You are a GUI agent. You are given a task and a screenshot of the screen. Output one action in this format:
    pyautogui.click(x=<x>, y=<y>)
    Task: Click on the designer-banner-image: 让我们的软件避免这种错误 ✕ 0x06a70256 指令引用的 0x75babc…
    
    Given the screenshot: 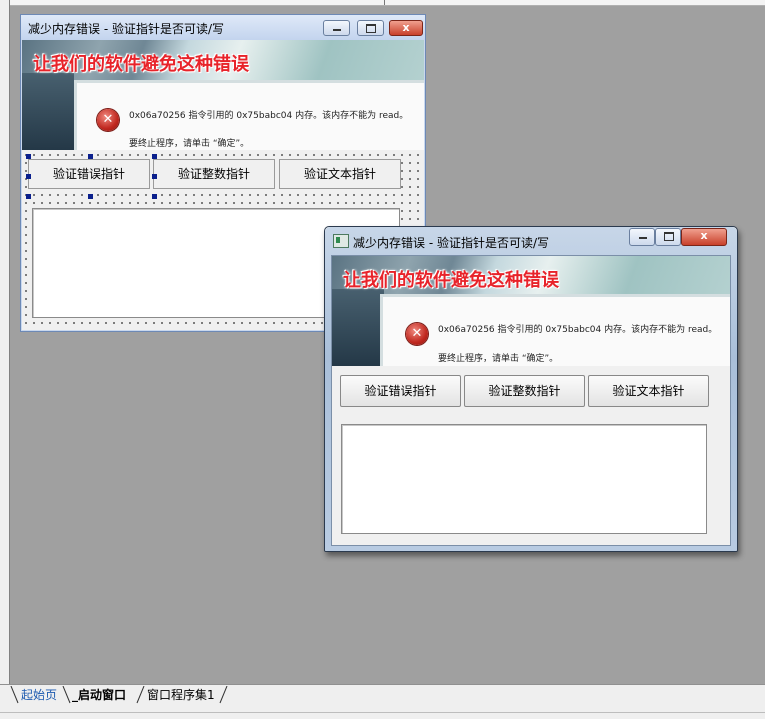 What is the action you would take?
    pyautogui.click(x=223, y=95)
    